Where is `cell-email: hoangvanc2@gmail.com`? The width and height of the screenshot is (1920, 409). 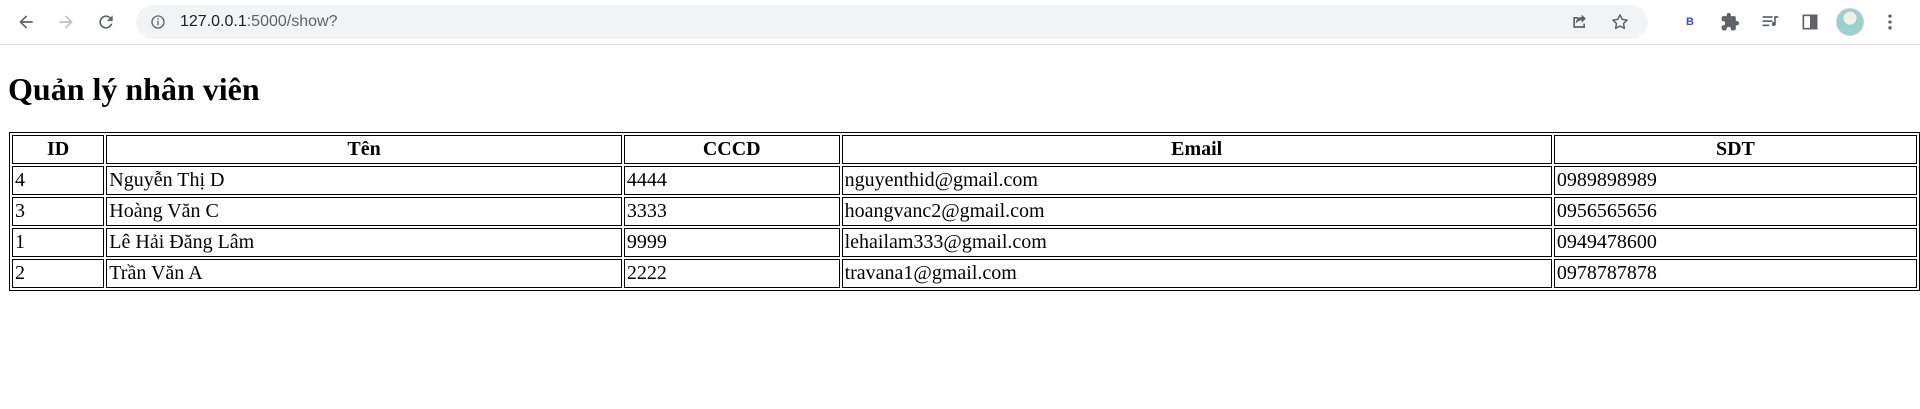
cell-email: hoangvanc2@gmail.com is located at coordinates (1196, 211).